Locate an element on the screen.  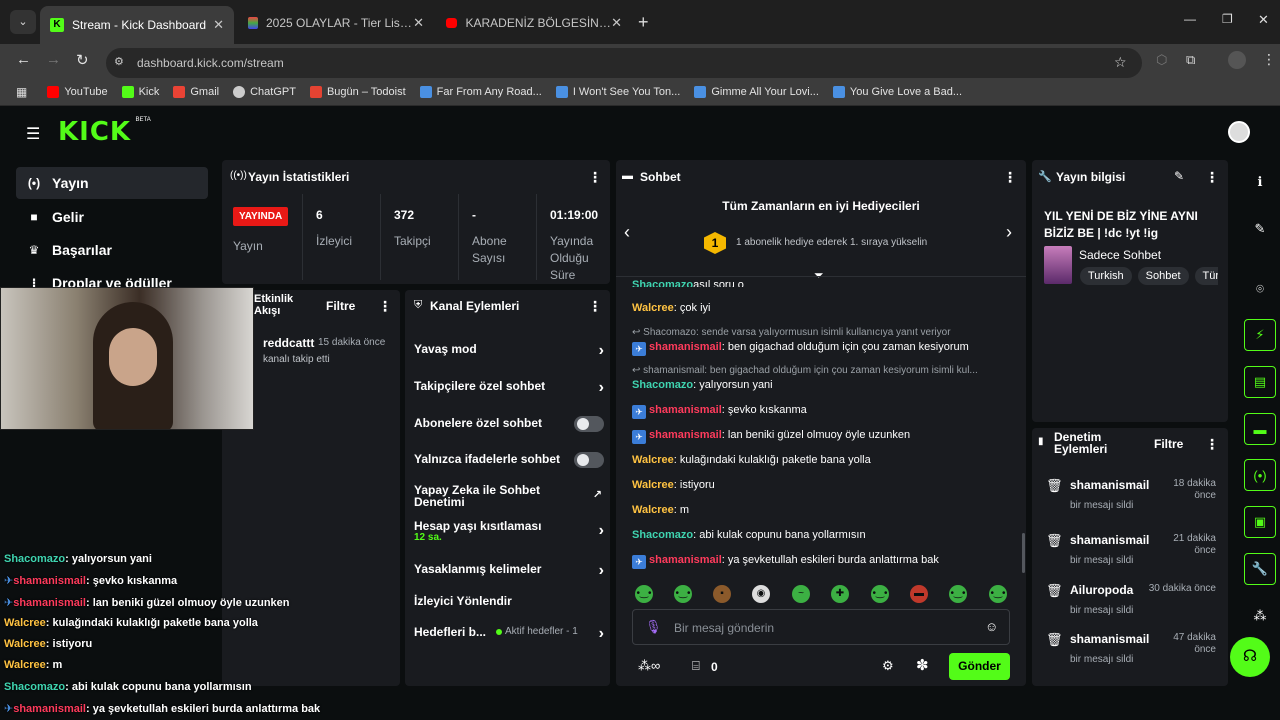
tab-search-button: ⌄ is located at coordinates (23, 22).